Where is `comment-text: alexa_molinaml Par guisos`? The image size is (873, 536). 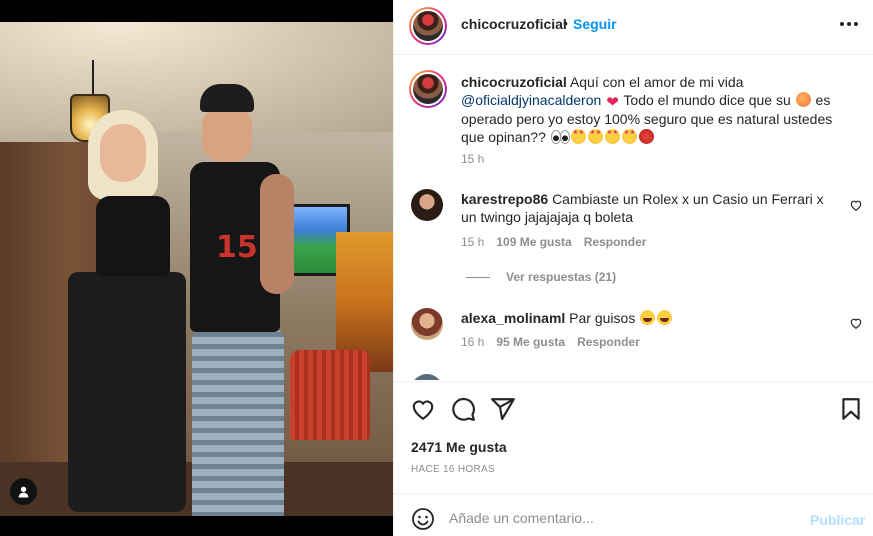
comment-text: alexa_molinaml Par guisos is located at coordinates (651, 318).